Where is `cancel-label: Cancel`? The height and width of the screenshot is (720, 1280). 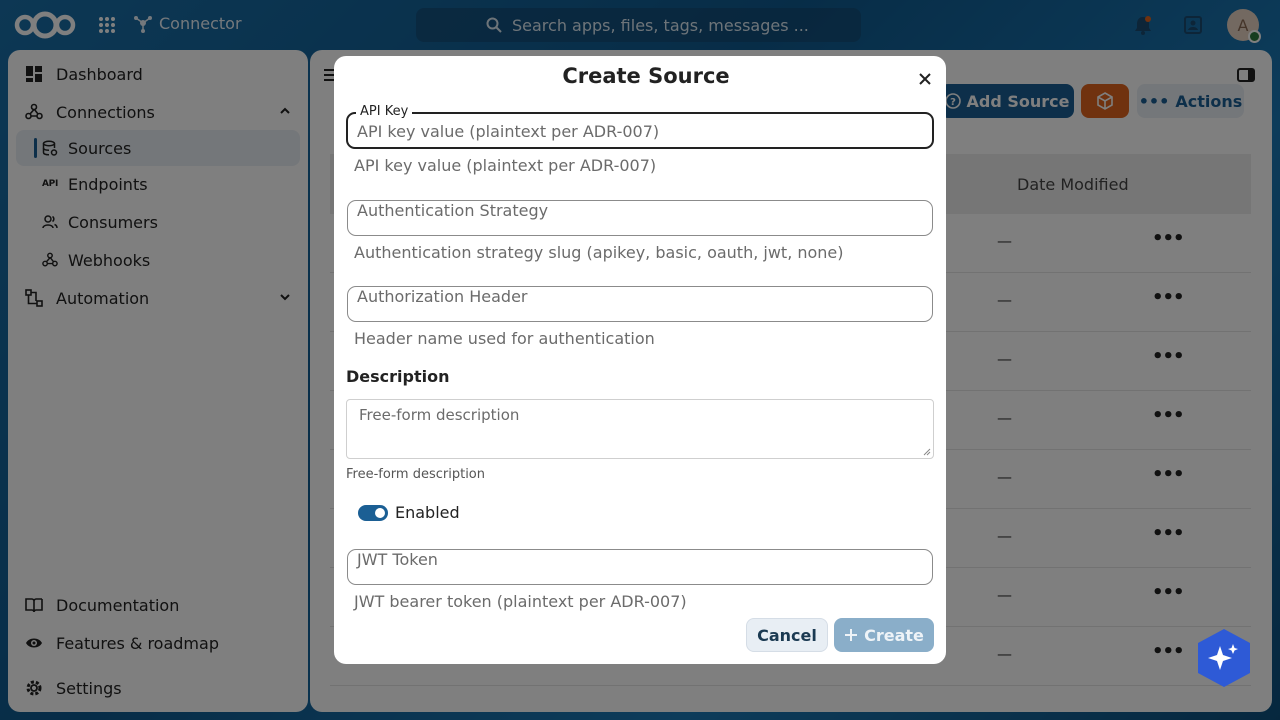 cancel-label: Cancel is located at coordinates (787, 635).